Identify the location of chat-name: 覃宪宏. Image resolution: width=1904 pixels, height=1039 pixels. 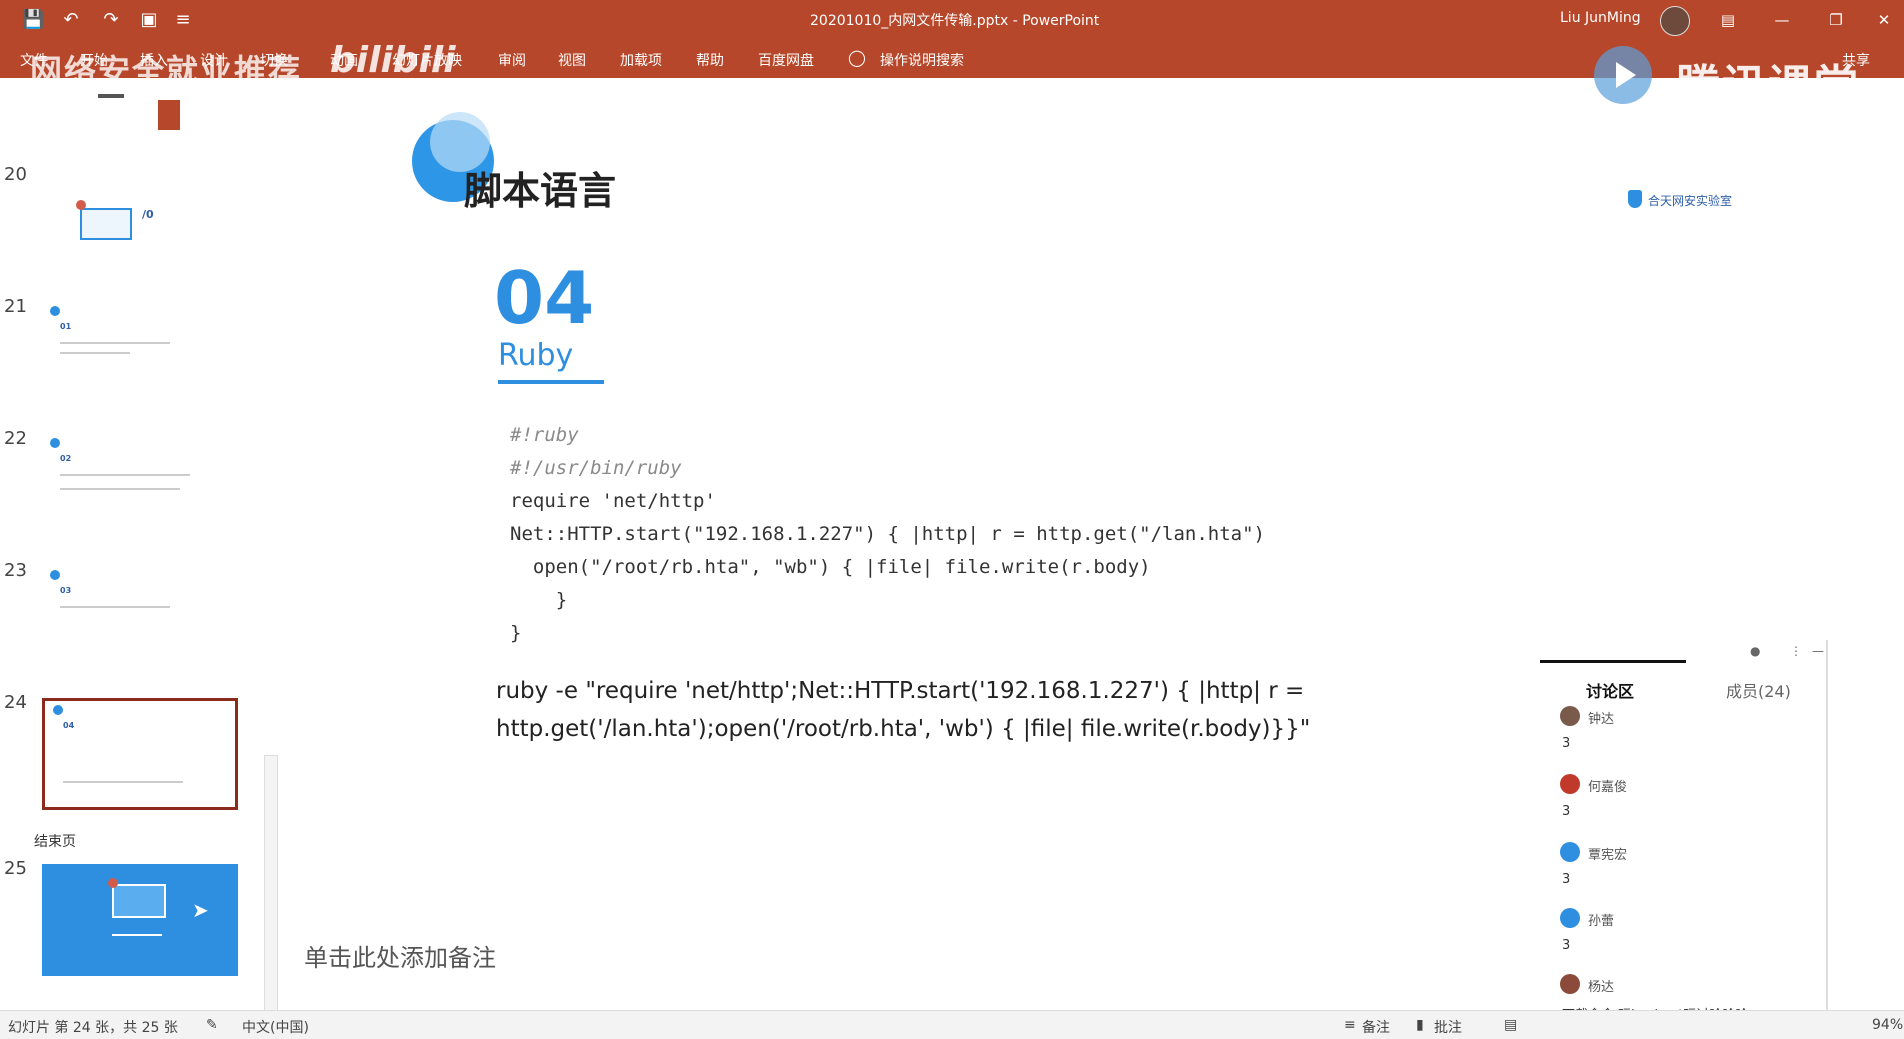
(1608, 855).